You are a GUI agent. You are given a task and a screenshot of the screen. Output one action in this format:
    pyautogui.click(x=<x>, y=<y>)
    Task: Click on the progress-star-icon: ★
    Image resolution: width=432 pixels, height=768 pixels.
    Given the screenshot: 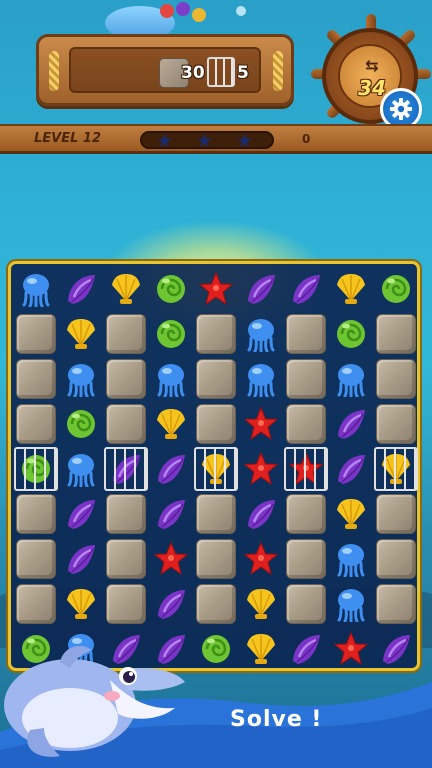 What is the action you would take?
    pyautogui.click(x=245, y=141)
    